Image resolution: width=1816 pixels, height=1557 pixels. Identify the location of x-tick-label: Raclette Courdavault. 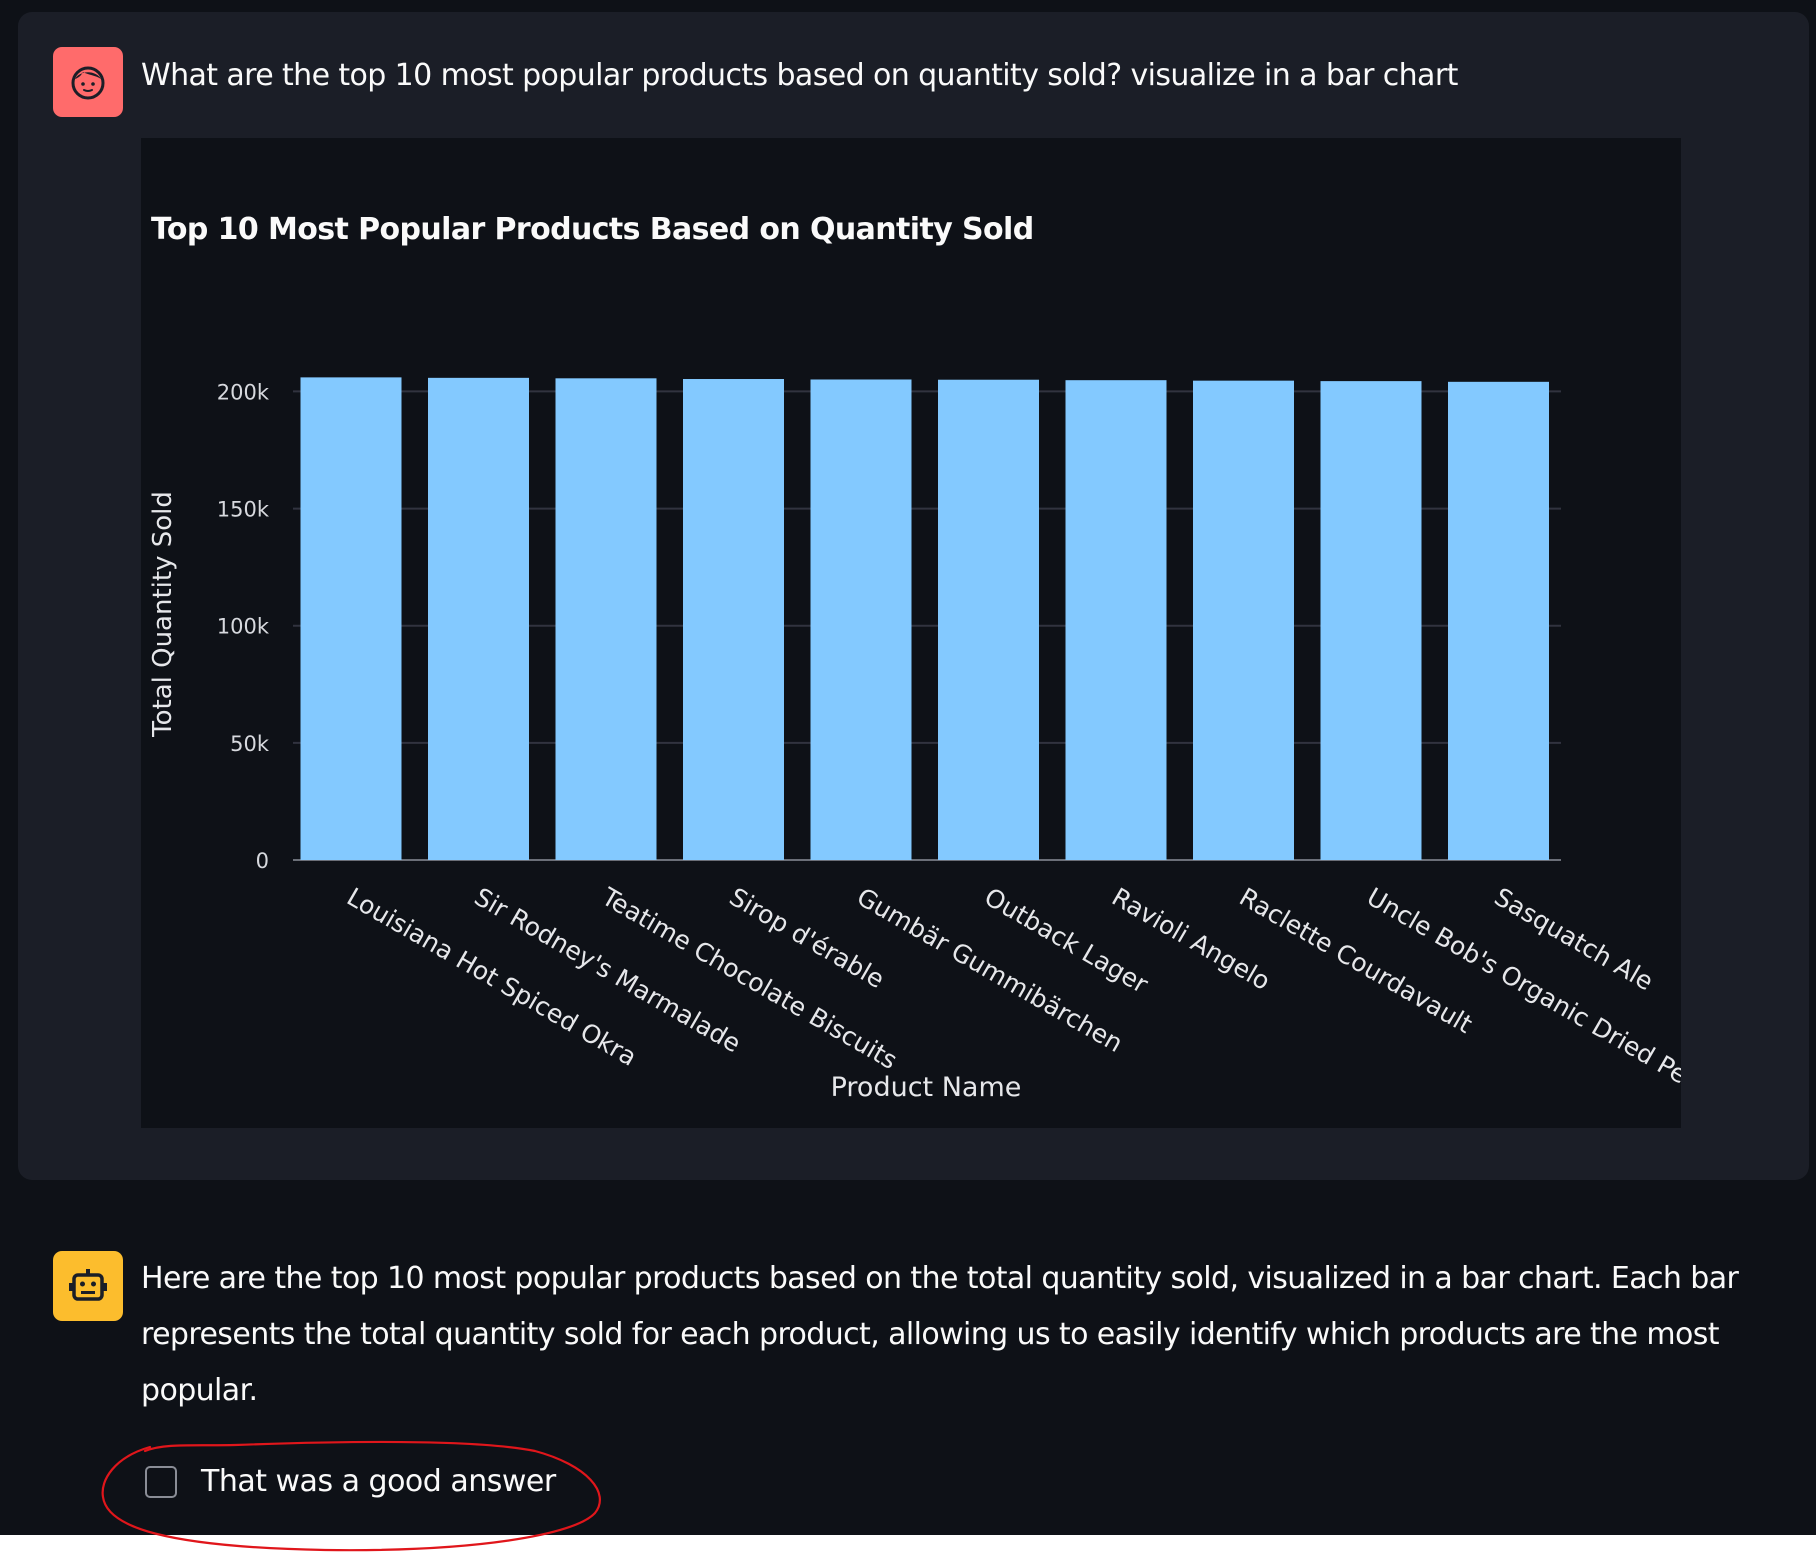
(1356, 960).